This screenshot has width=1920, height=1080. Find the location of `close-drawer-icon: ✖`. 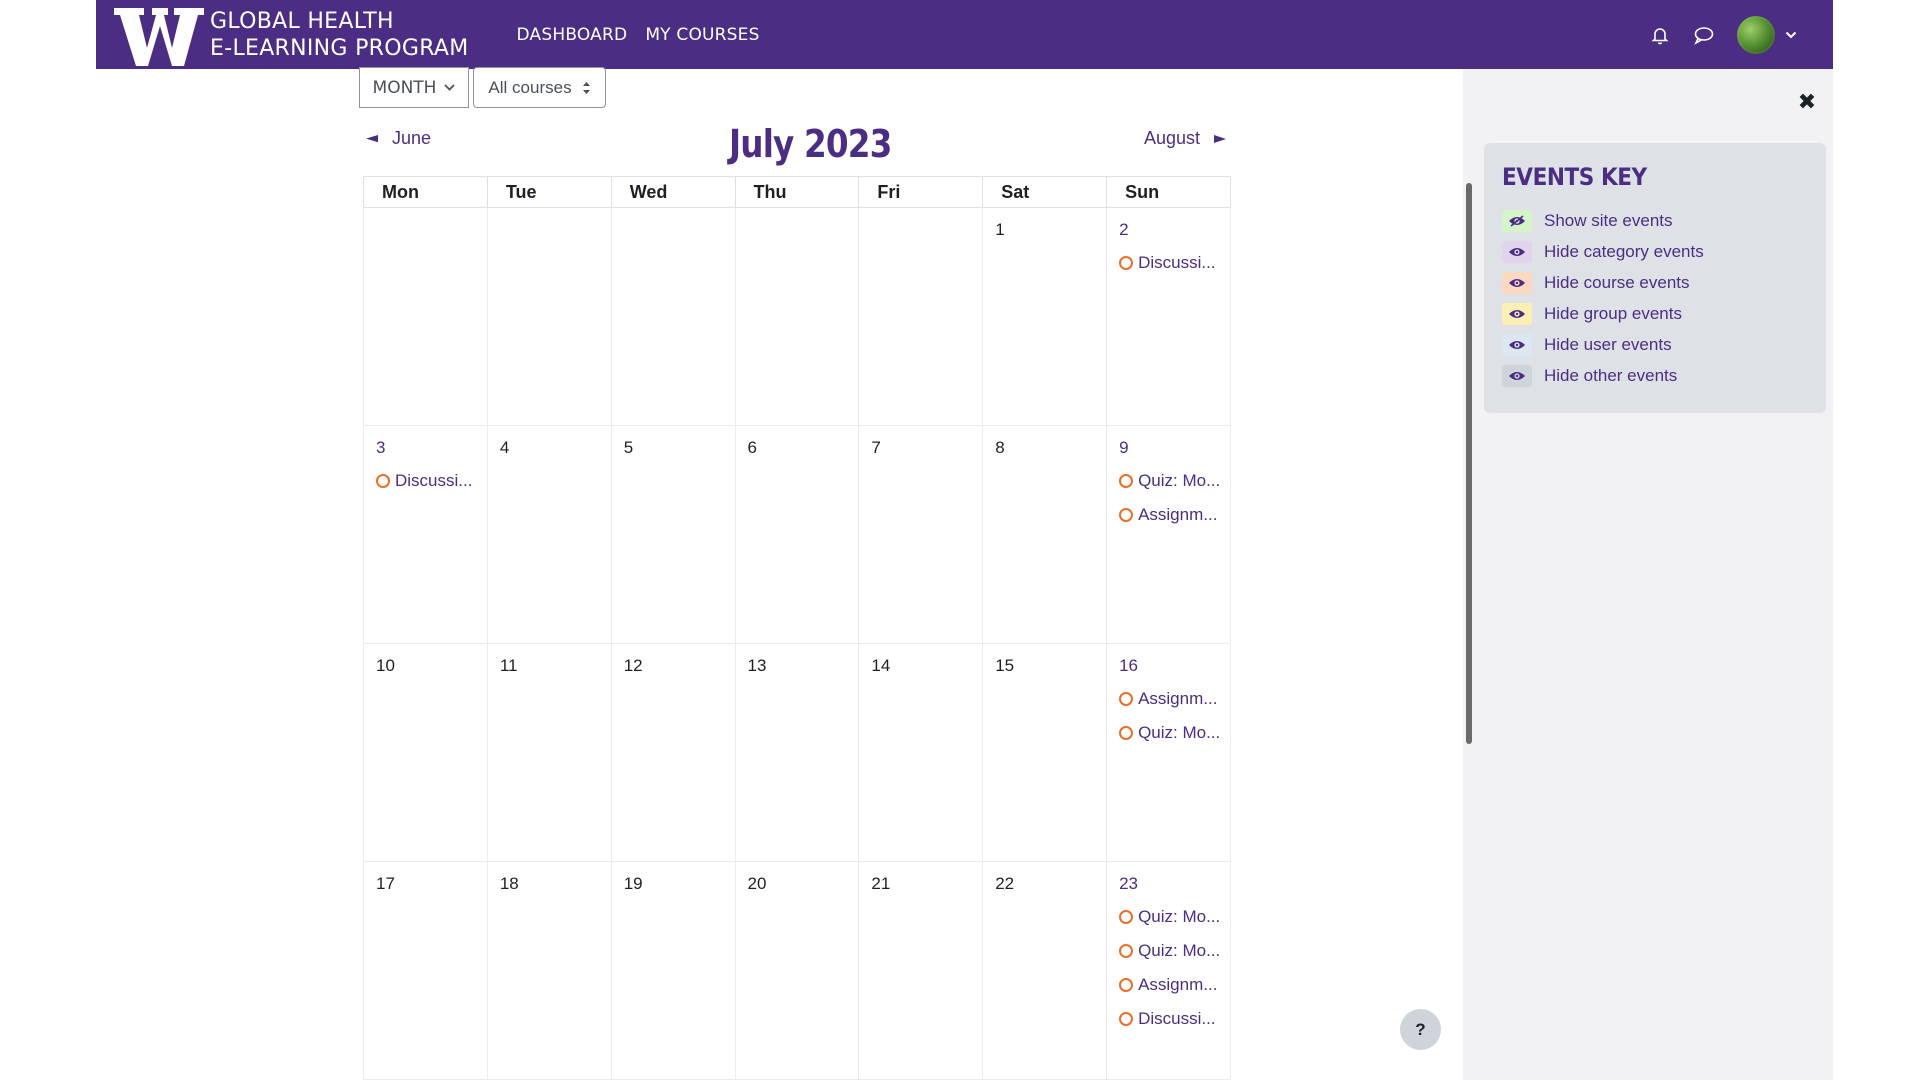

close-drawer-icon: ✖ is located at coordinates (1807, 102).